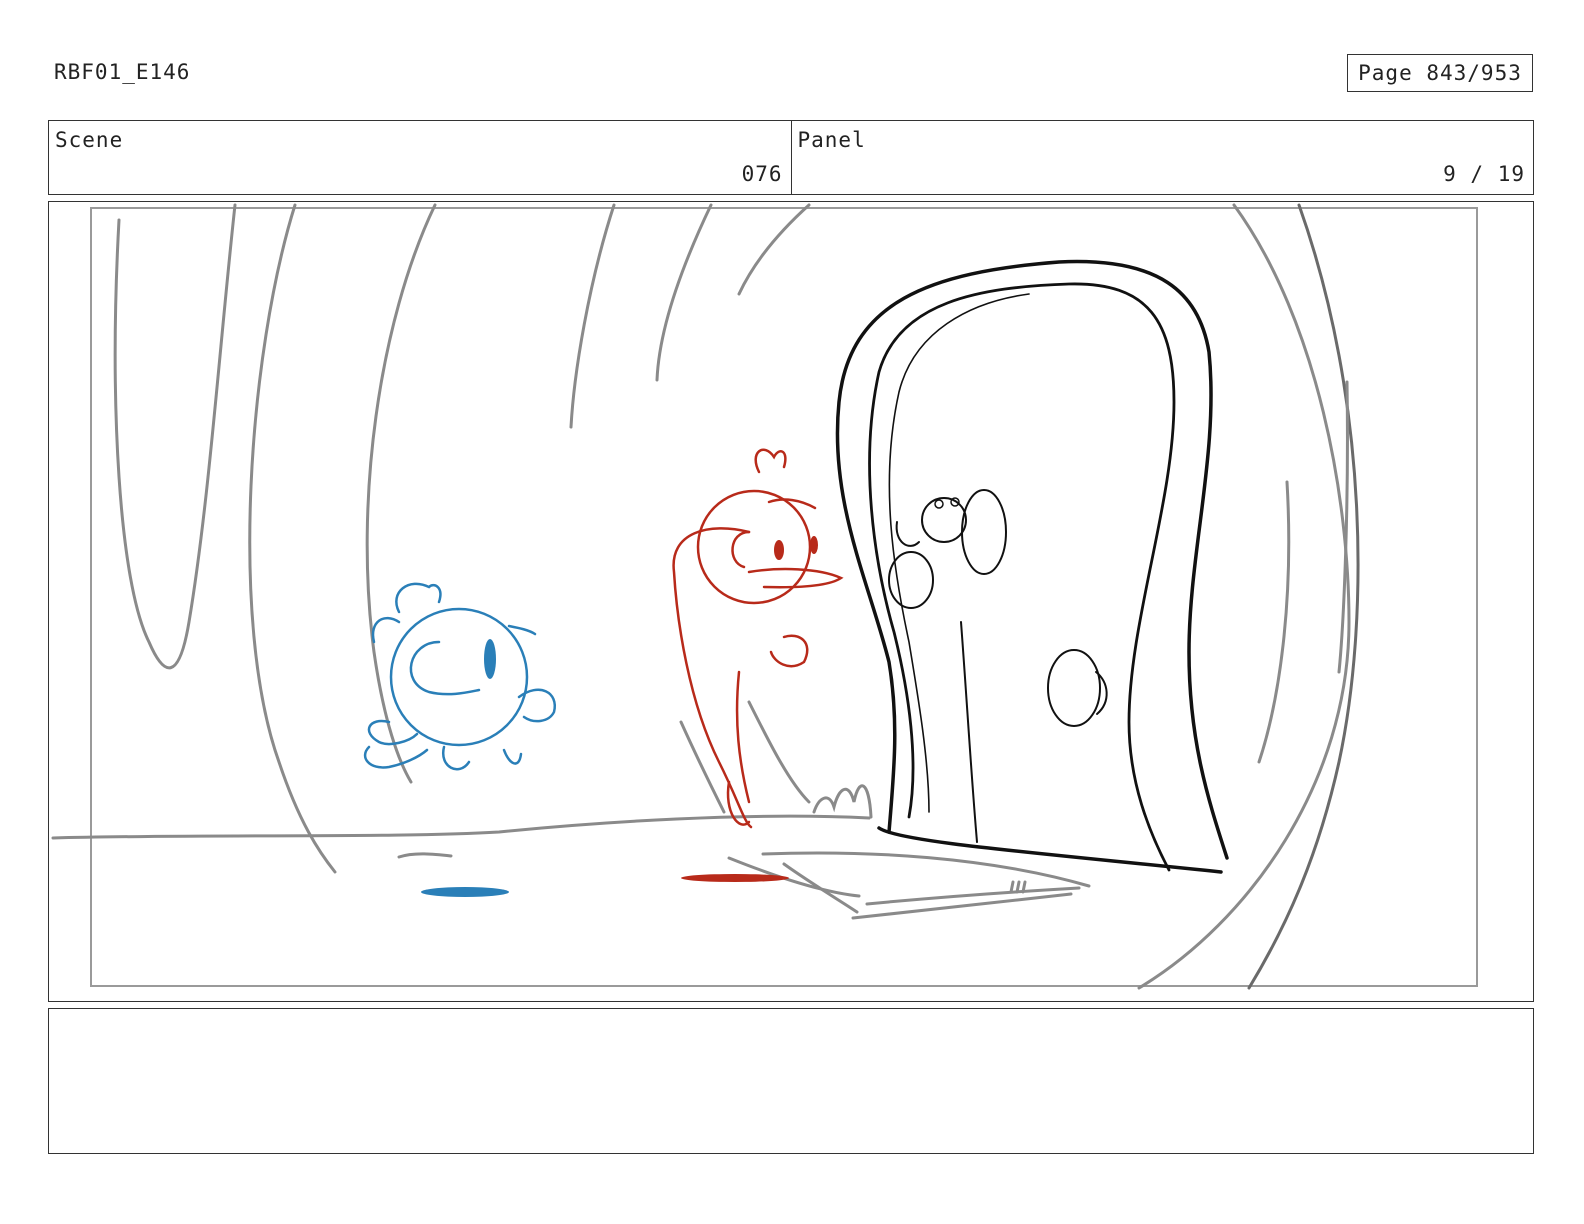 The height and width of the screenshot is (1224, 1584). What do you see at coordinates (762, 174) in the screenshot?
I see `scene-number: 076` at bounding box center [762, 174].